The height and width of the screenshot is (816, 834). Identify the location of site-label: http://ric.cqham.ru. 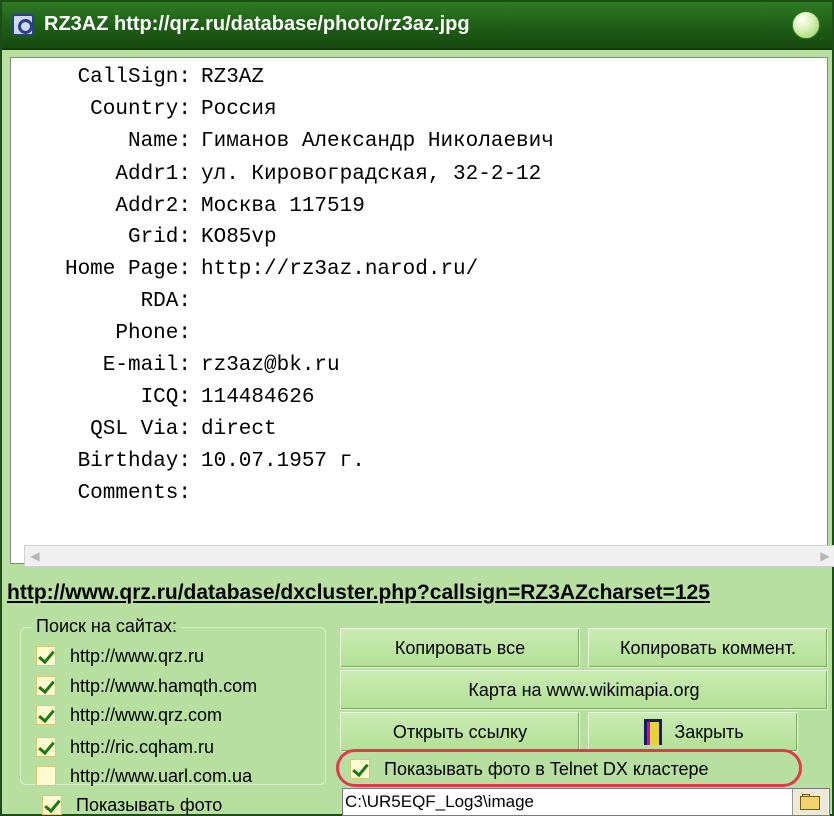
(142, 746).